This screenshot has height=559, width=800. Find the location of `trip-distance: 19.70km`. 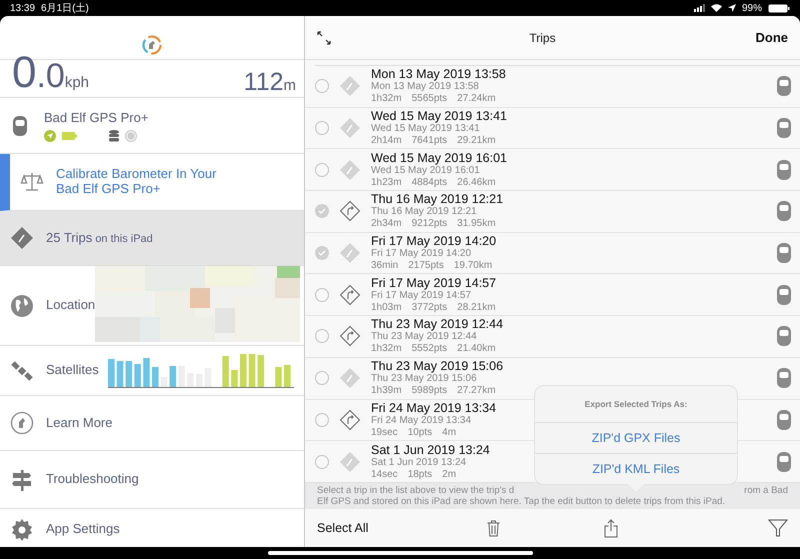

trip-distance: 19.70km is located at coordinates (473, 266).